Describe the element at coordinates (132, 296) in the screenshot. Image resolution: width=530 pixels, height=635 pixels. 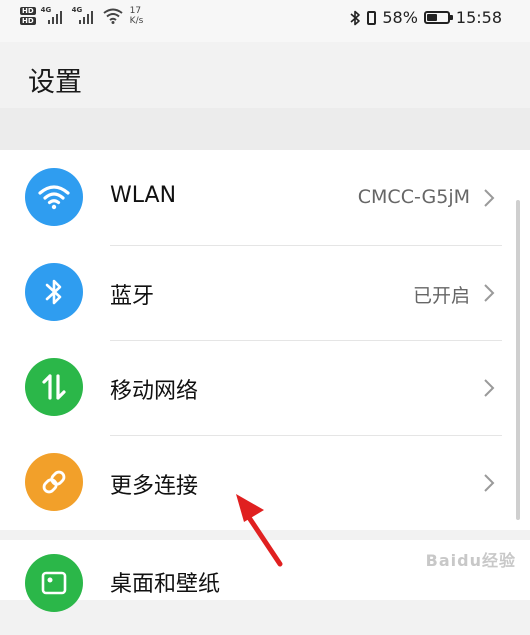
I see `settings-item-label: 蓝牙` at that location.